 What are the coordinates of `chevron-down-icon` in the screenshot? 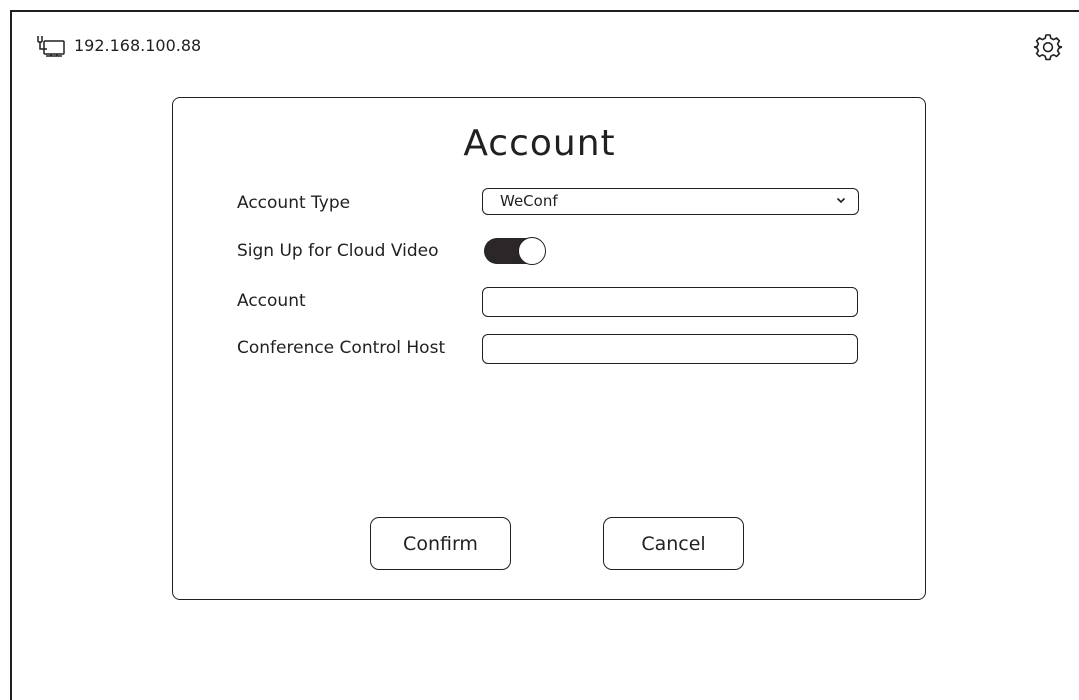 It's located at (841, 200).